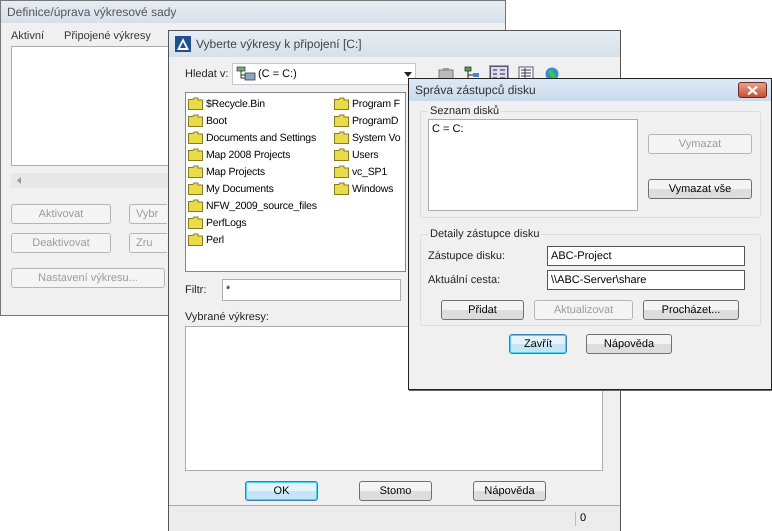 Image resolution: width=772 pixels, height=531 pixels. What do you see at coordinates (91, 12) in the screenshot?
I see `window-title: Definice/úprava výkresové sady` at bounding box center [91, 12].